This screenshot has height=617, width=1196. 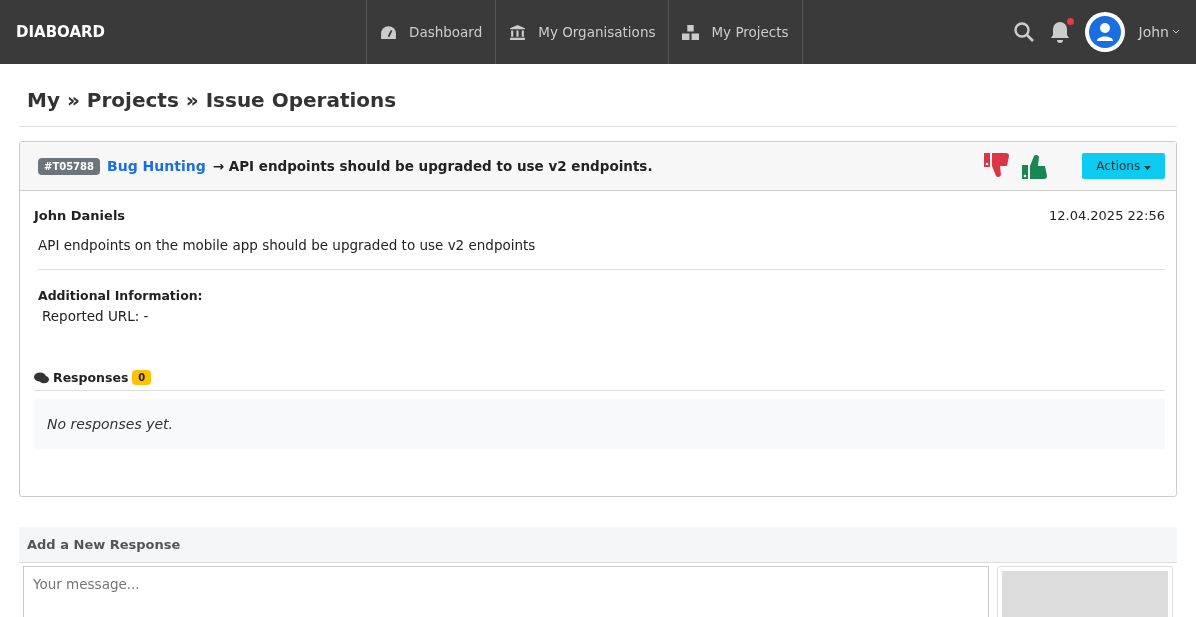 I want to click on nav-link: My Organisations, so click(x=582, y=32).